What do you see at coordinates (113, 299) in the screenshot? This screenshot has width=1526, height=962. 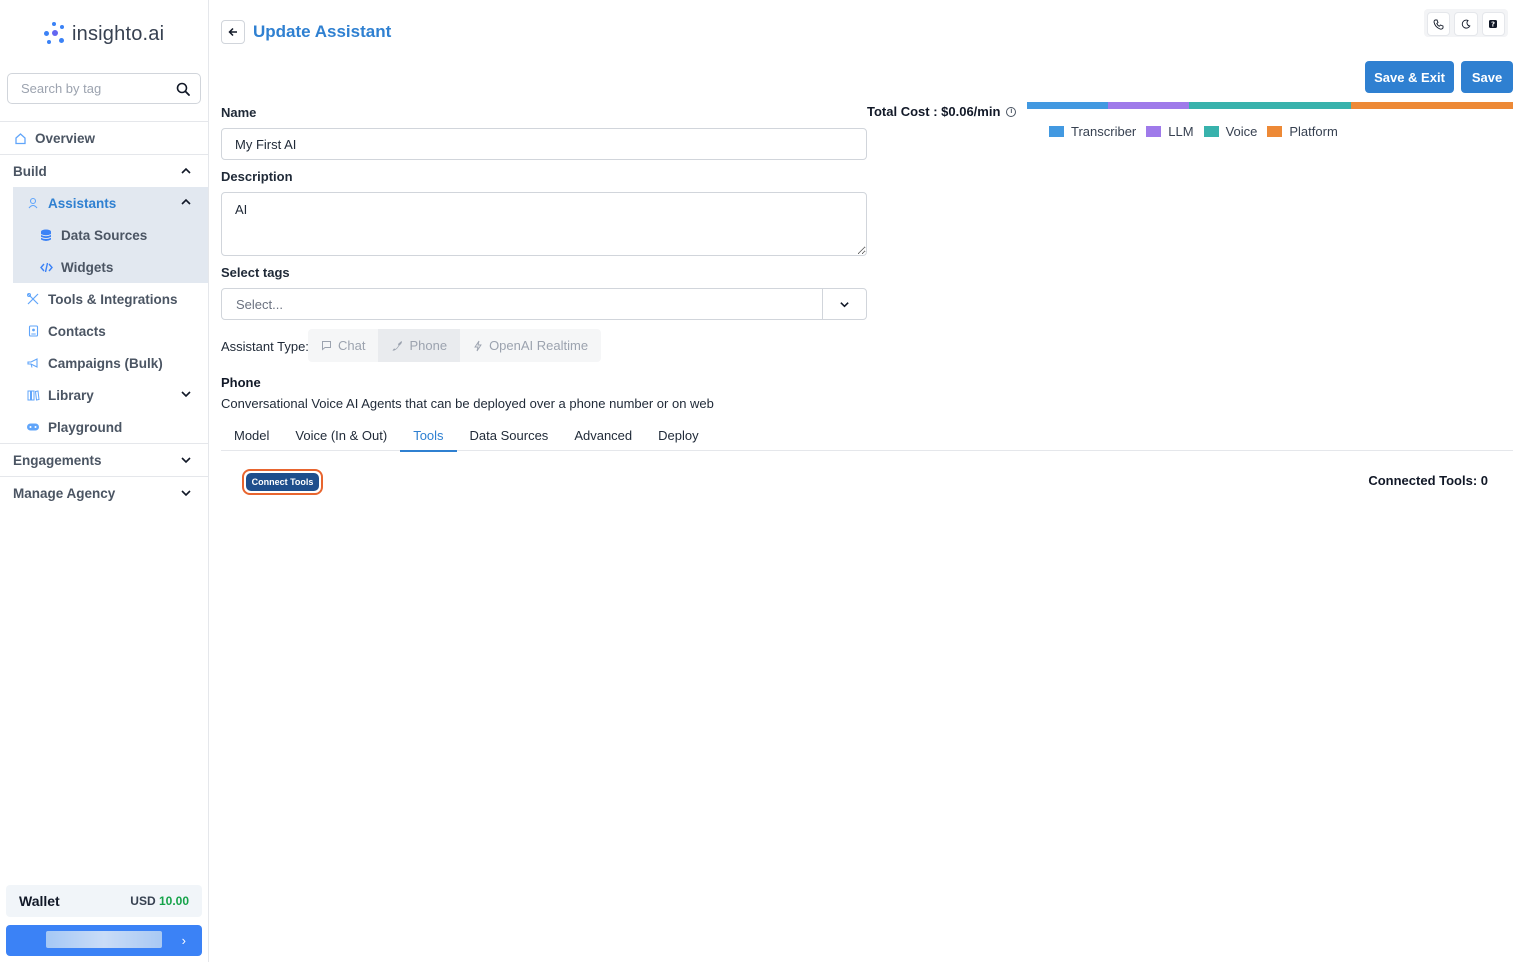 I see `nav-tools-label: Tools & Integrations` at bounding box center [113, 299].